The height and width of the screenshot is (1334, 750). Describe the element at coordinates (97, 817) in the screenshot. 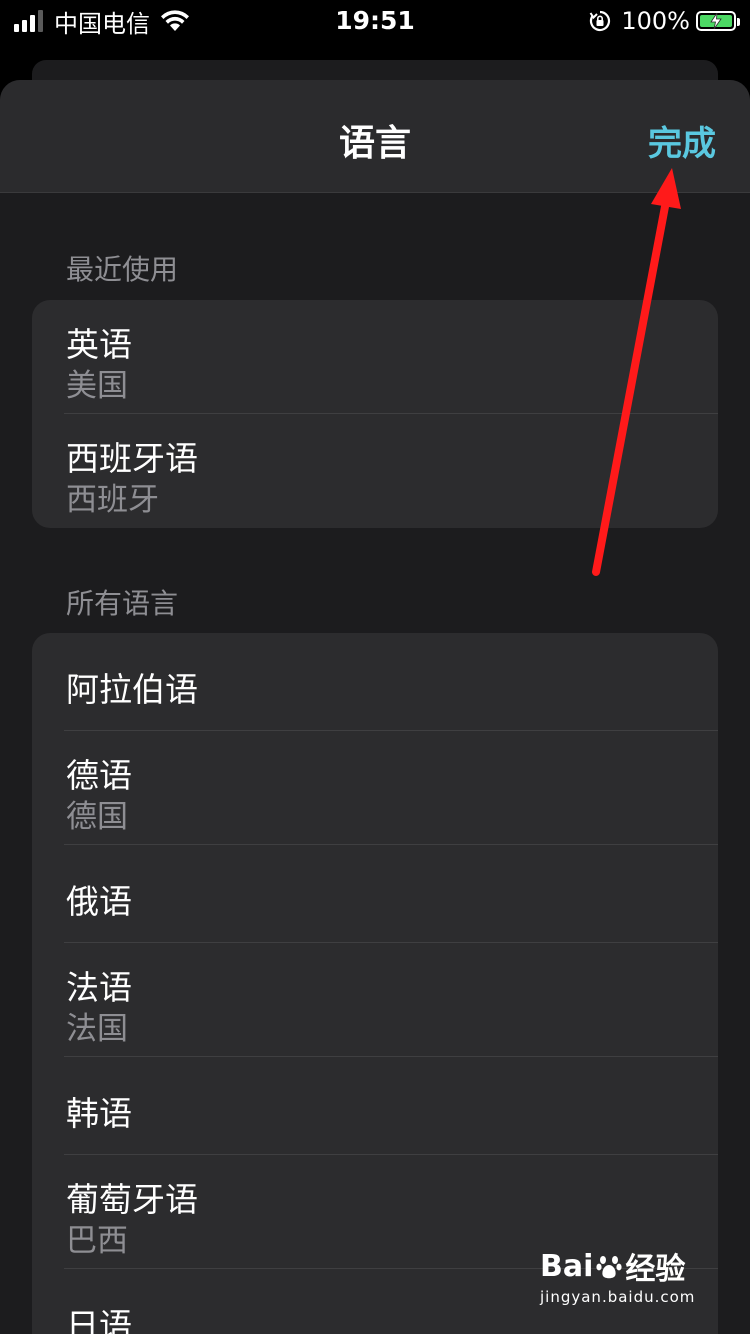

I see `language-region: 德国` at that location.